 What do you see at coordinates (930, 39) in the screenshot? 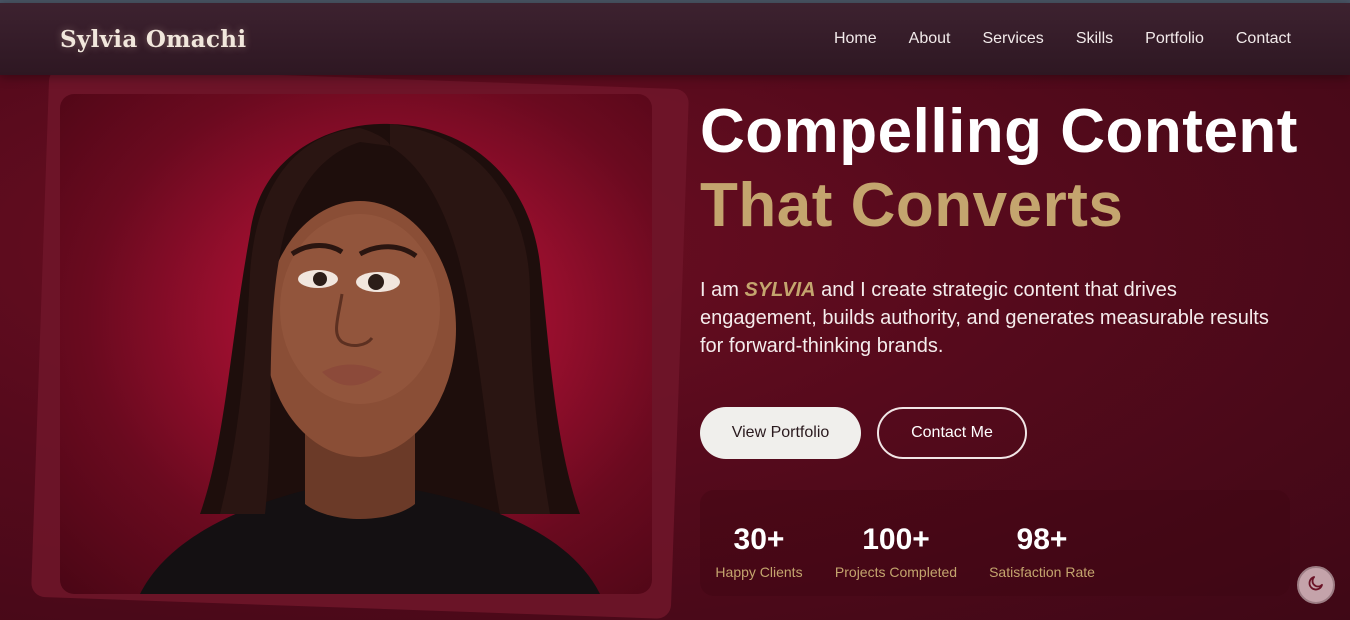
I see `nav-about: About` at bounding box center [930, 39].